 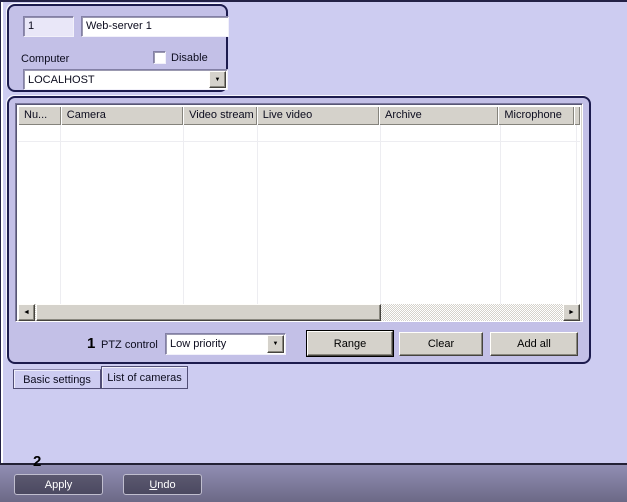 I want to click on range-button: Range, so click(x=350, y=343).